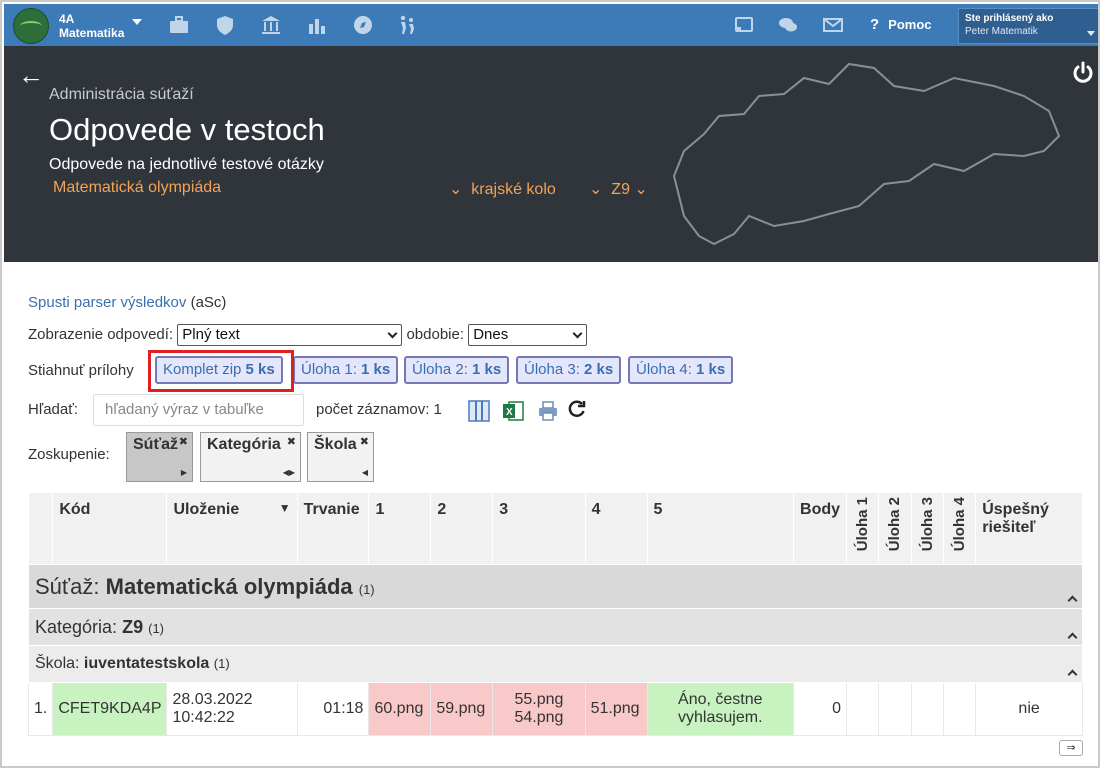 The width and height of the screenshot is (1100, 768). I want to click on arrows-icon: ◀▶, so click(289, 472).